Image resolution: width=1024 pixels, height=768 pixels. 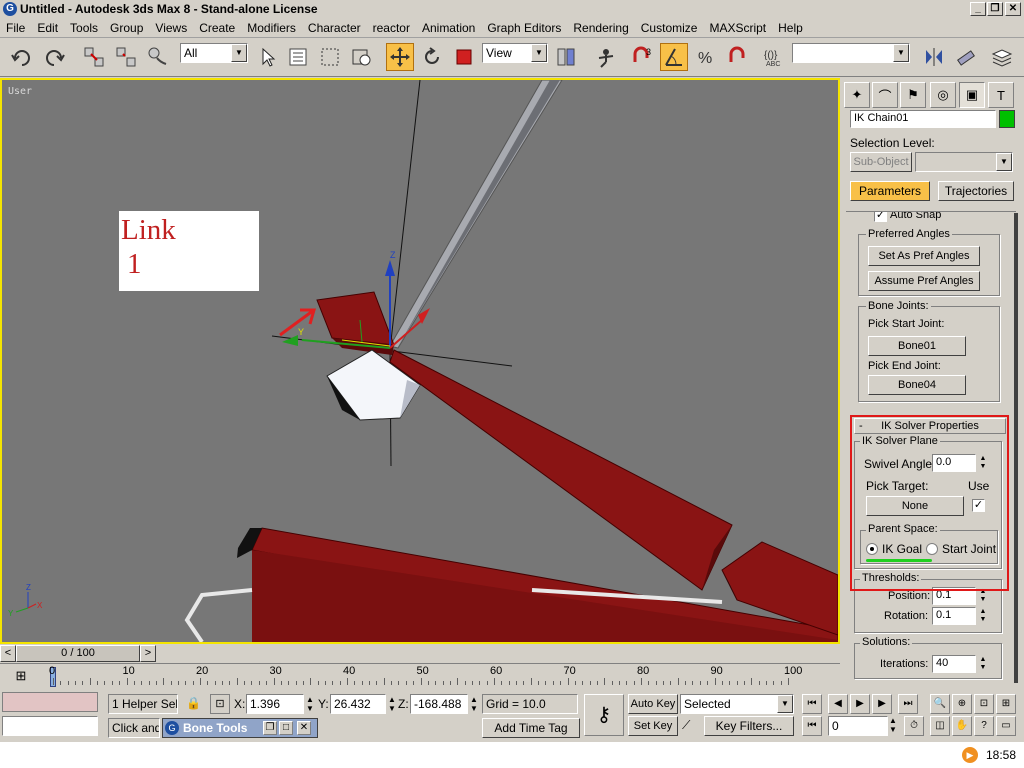 What do you see at coordinates (275, 704) in the screenshot?
I see `x-coordinate-field: 1.396` at bounding box center [275, 704].